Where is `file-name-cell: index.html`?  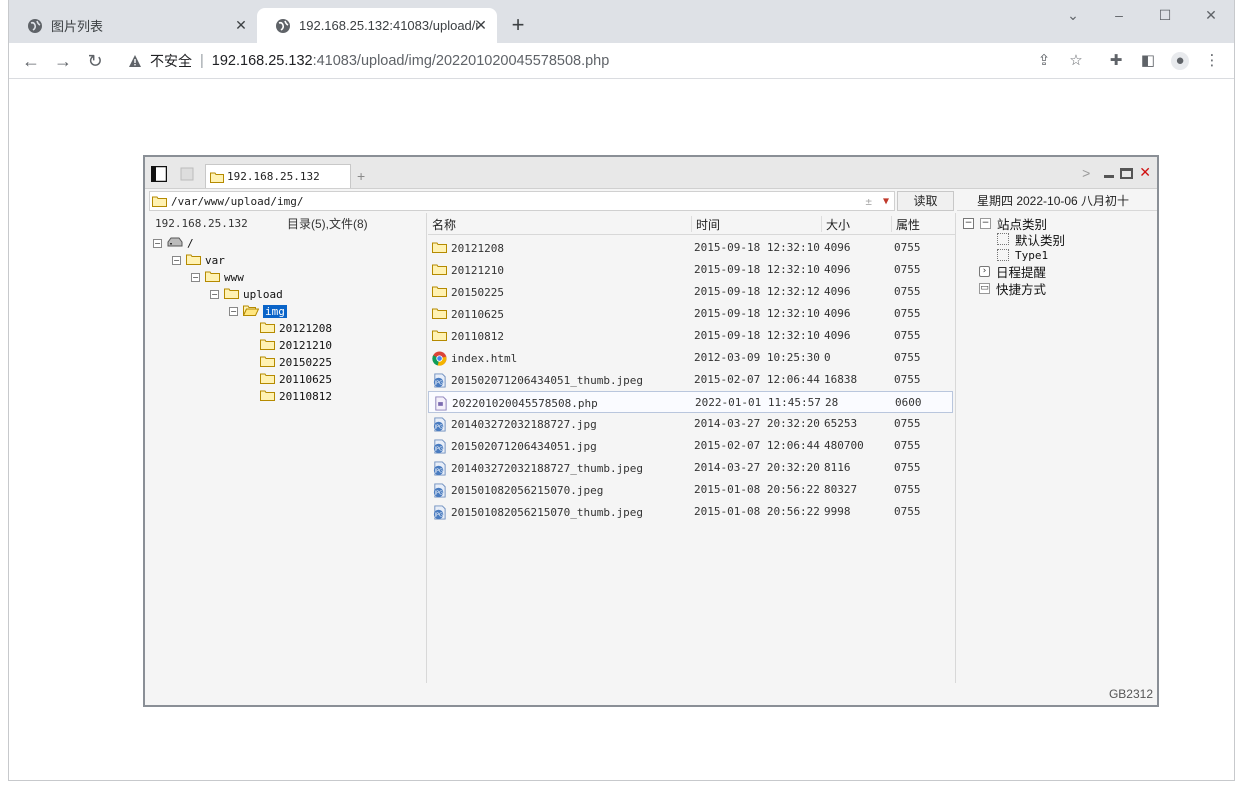 file-name-cell: index.html is located at coordinates (475, 358).